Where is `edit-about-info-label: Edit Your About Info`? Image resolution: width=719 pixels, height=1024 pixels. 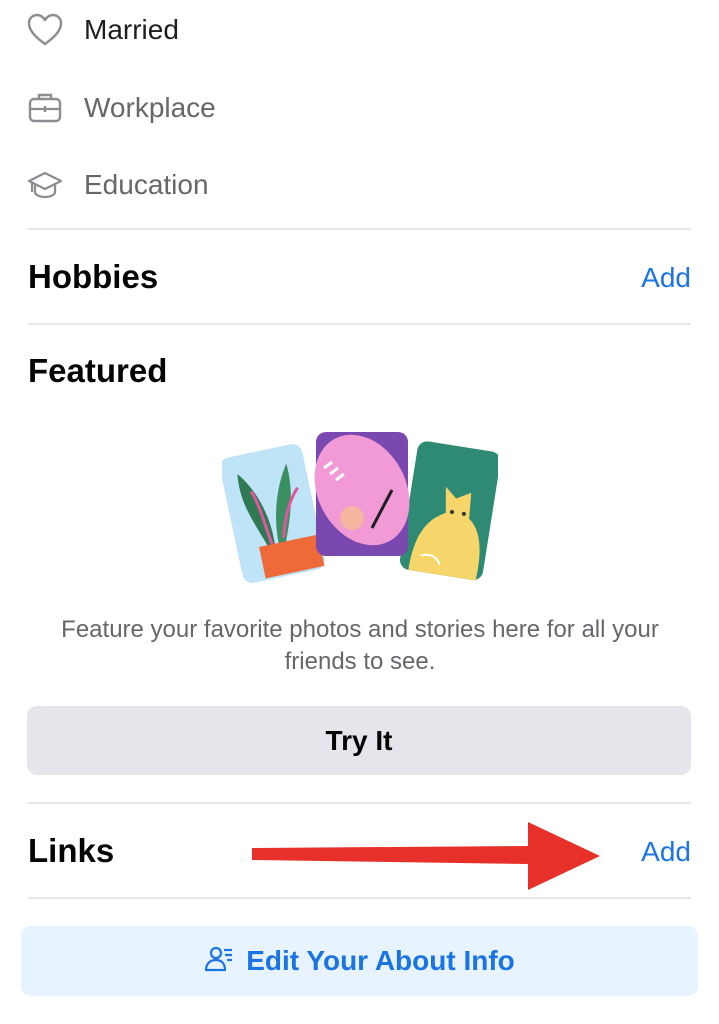 edit-about-info-label: Edit Your About Info is located at coordinates (380, 960).